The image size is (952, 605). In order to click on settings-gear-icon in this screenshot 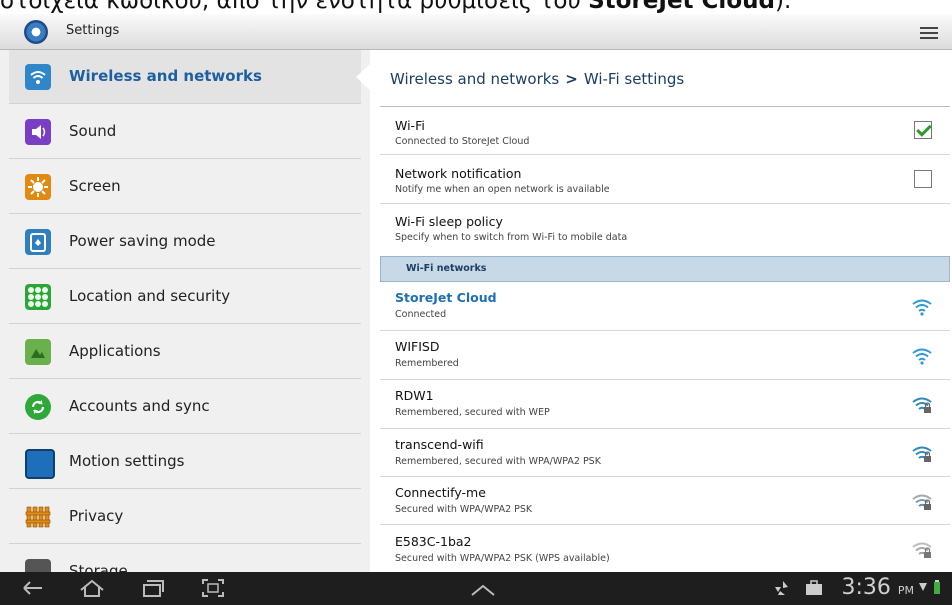, I will do `click(36, 32)`.